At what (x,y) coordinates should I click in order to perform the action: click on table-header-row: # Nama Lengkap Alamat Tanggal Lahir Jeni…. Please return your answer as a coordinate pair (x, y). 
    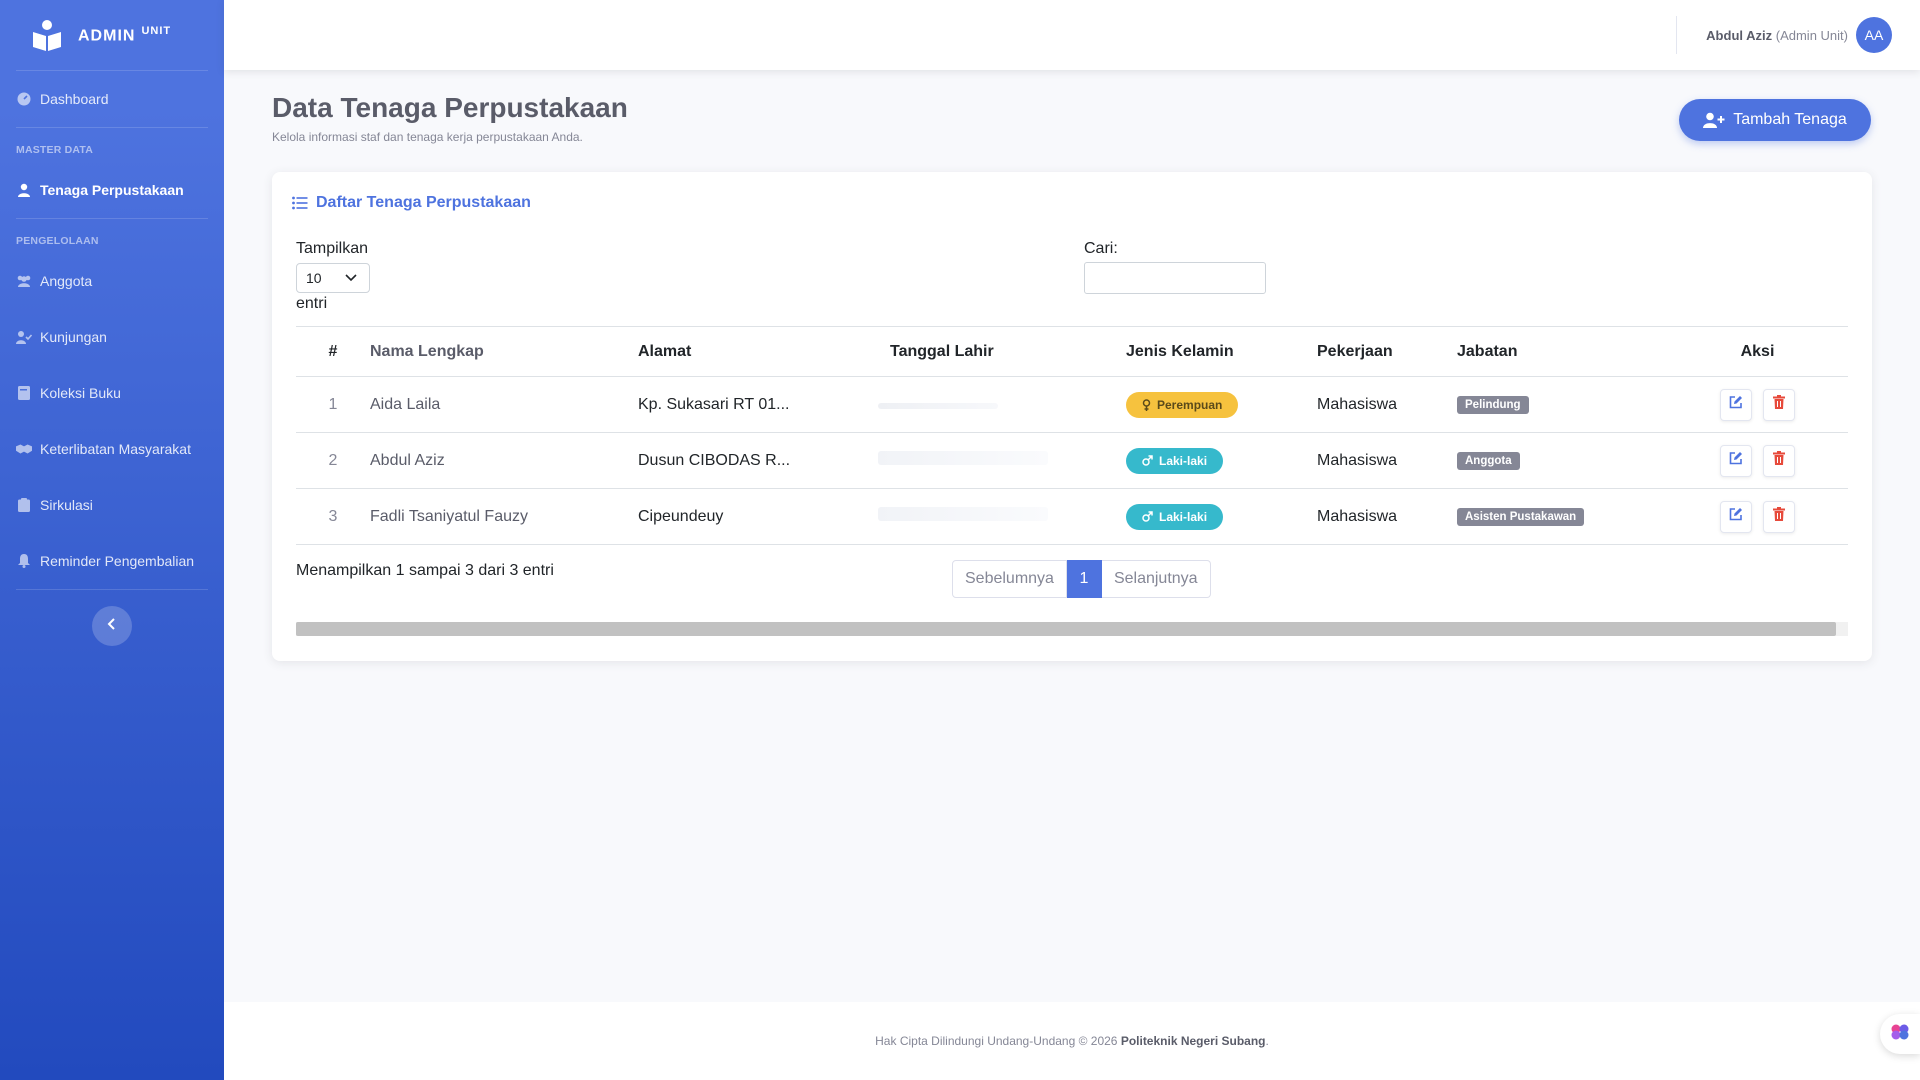
    Looking at the image, I should click on (1072, 351).